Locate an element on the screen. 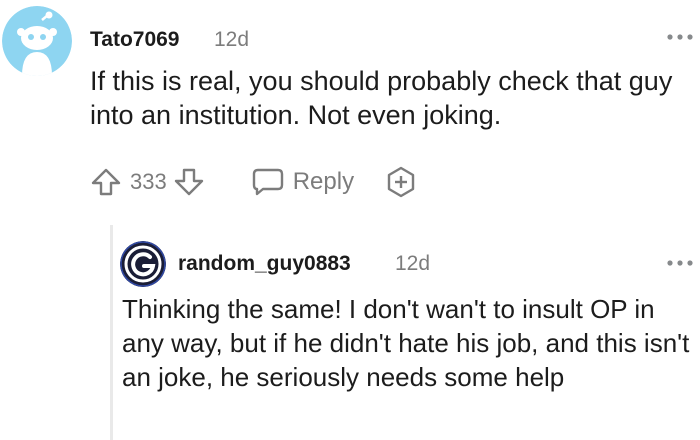  upvote-button is located at coordinates (106, 182).